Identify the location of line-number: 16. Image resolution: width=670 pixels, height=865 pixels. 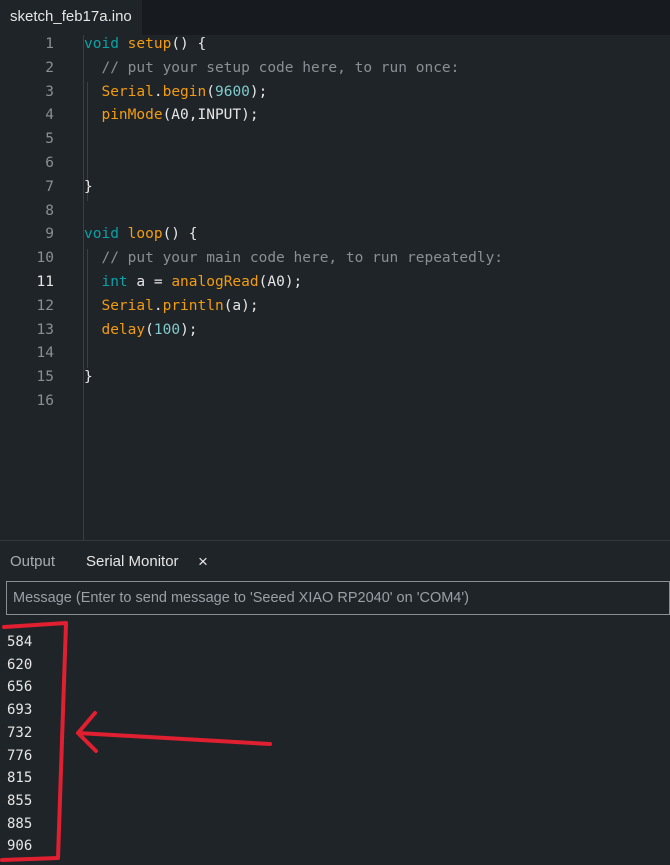
(45, 401).